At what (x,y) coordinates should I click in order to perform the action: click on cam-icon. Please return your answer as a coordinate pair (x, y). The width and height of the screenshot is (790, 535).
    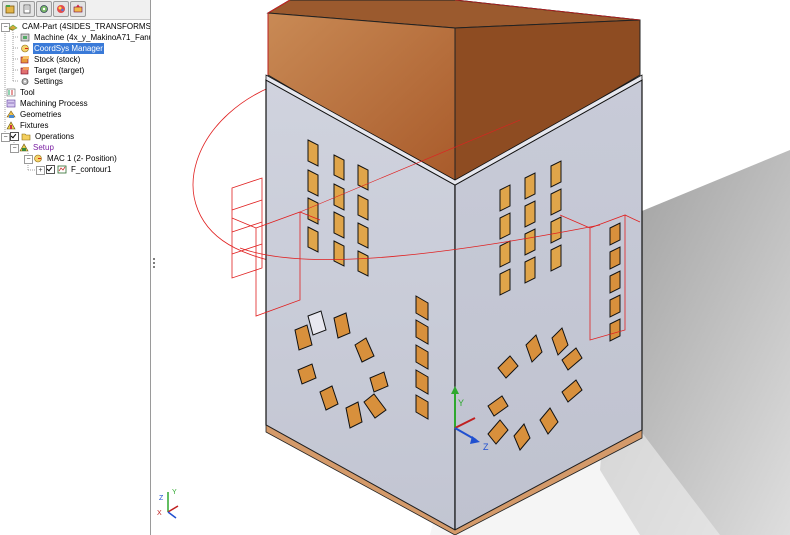
    Looking at the image, I should click on (78, 9).